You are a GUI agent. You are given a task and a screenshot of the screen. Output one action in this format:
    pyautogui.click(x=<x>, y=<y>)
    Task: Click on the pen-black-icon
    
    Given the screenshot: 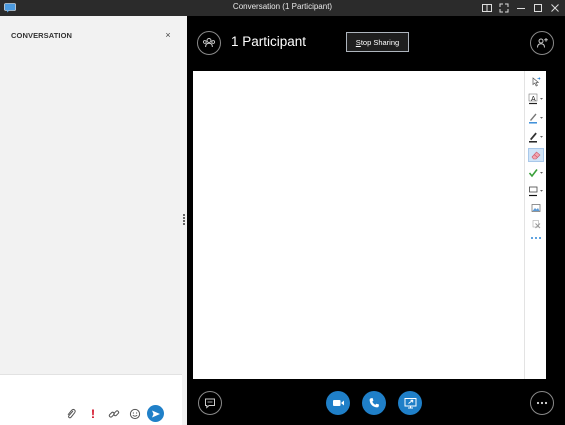 What is the action you would take?
    pyautogui.click(x=536, y=137)
    